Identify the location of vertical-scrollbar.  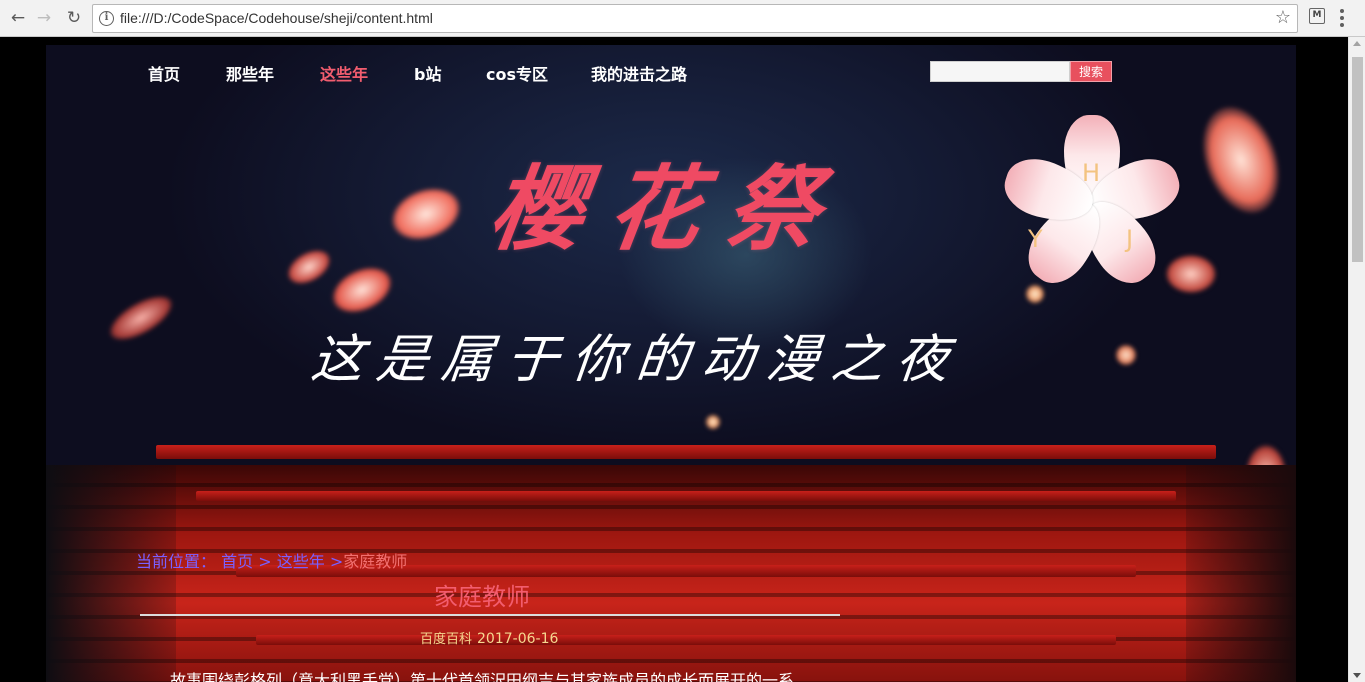
(1356, 359).